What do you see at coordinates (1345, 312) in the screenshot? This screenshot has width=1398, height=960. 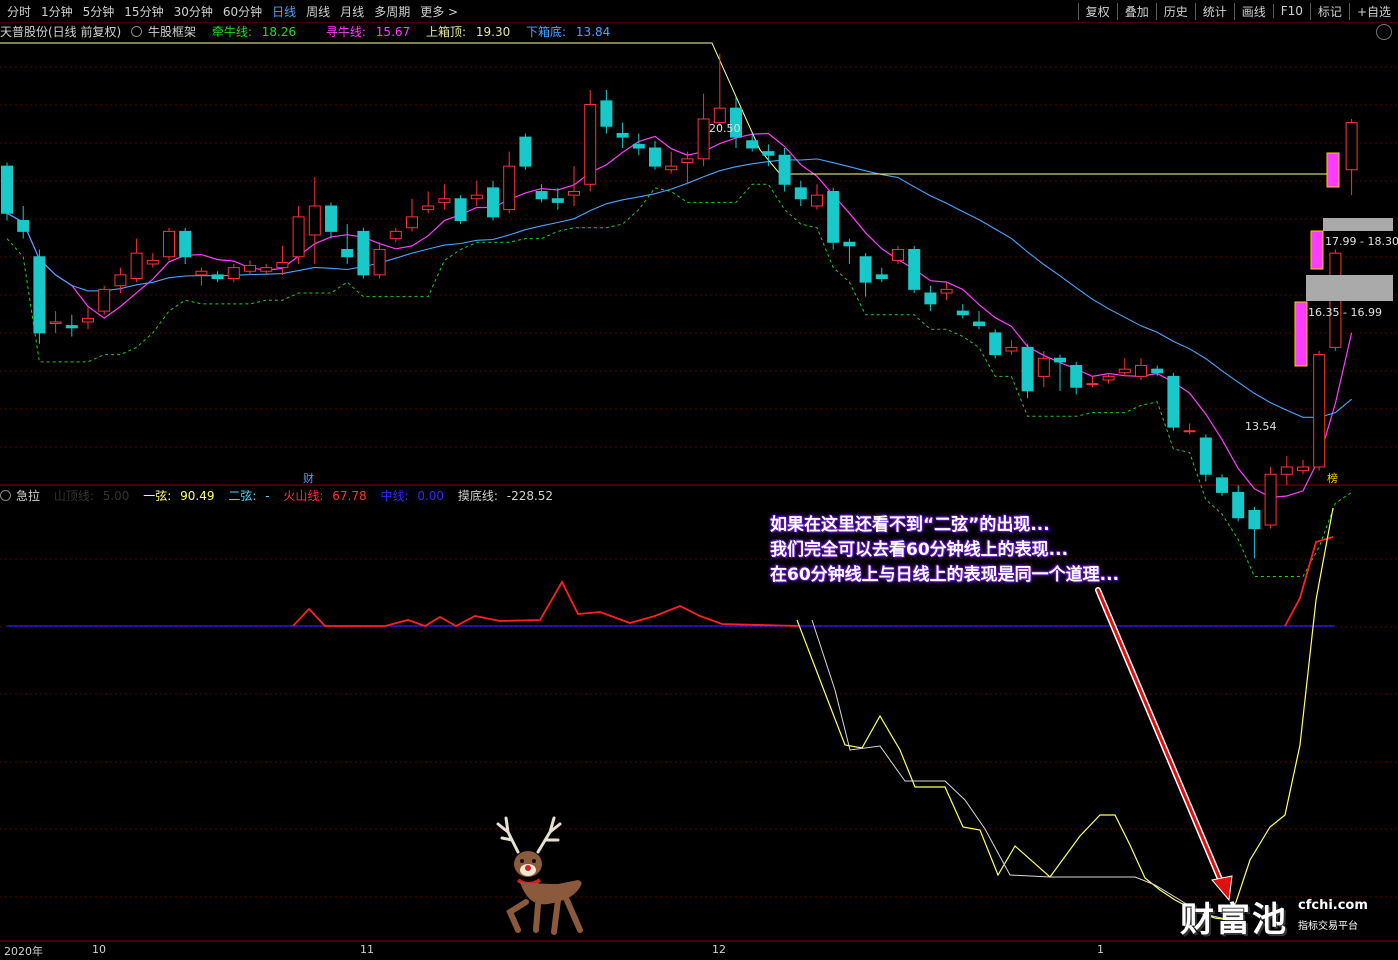 I see `zone-lower-label: 16.35 - 16.99` at bounding box center [1345, 312].